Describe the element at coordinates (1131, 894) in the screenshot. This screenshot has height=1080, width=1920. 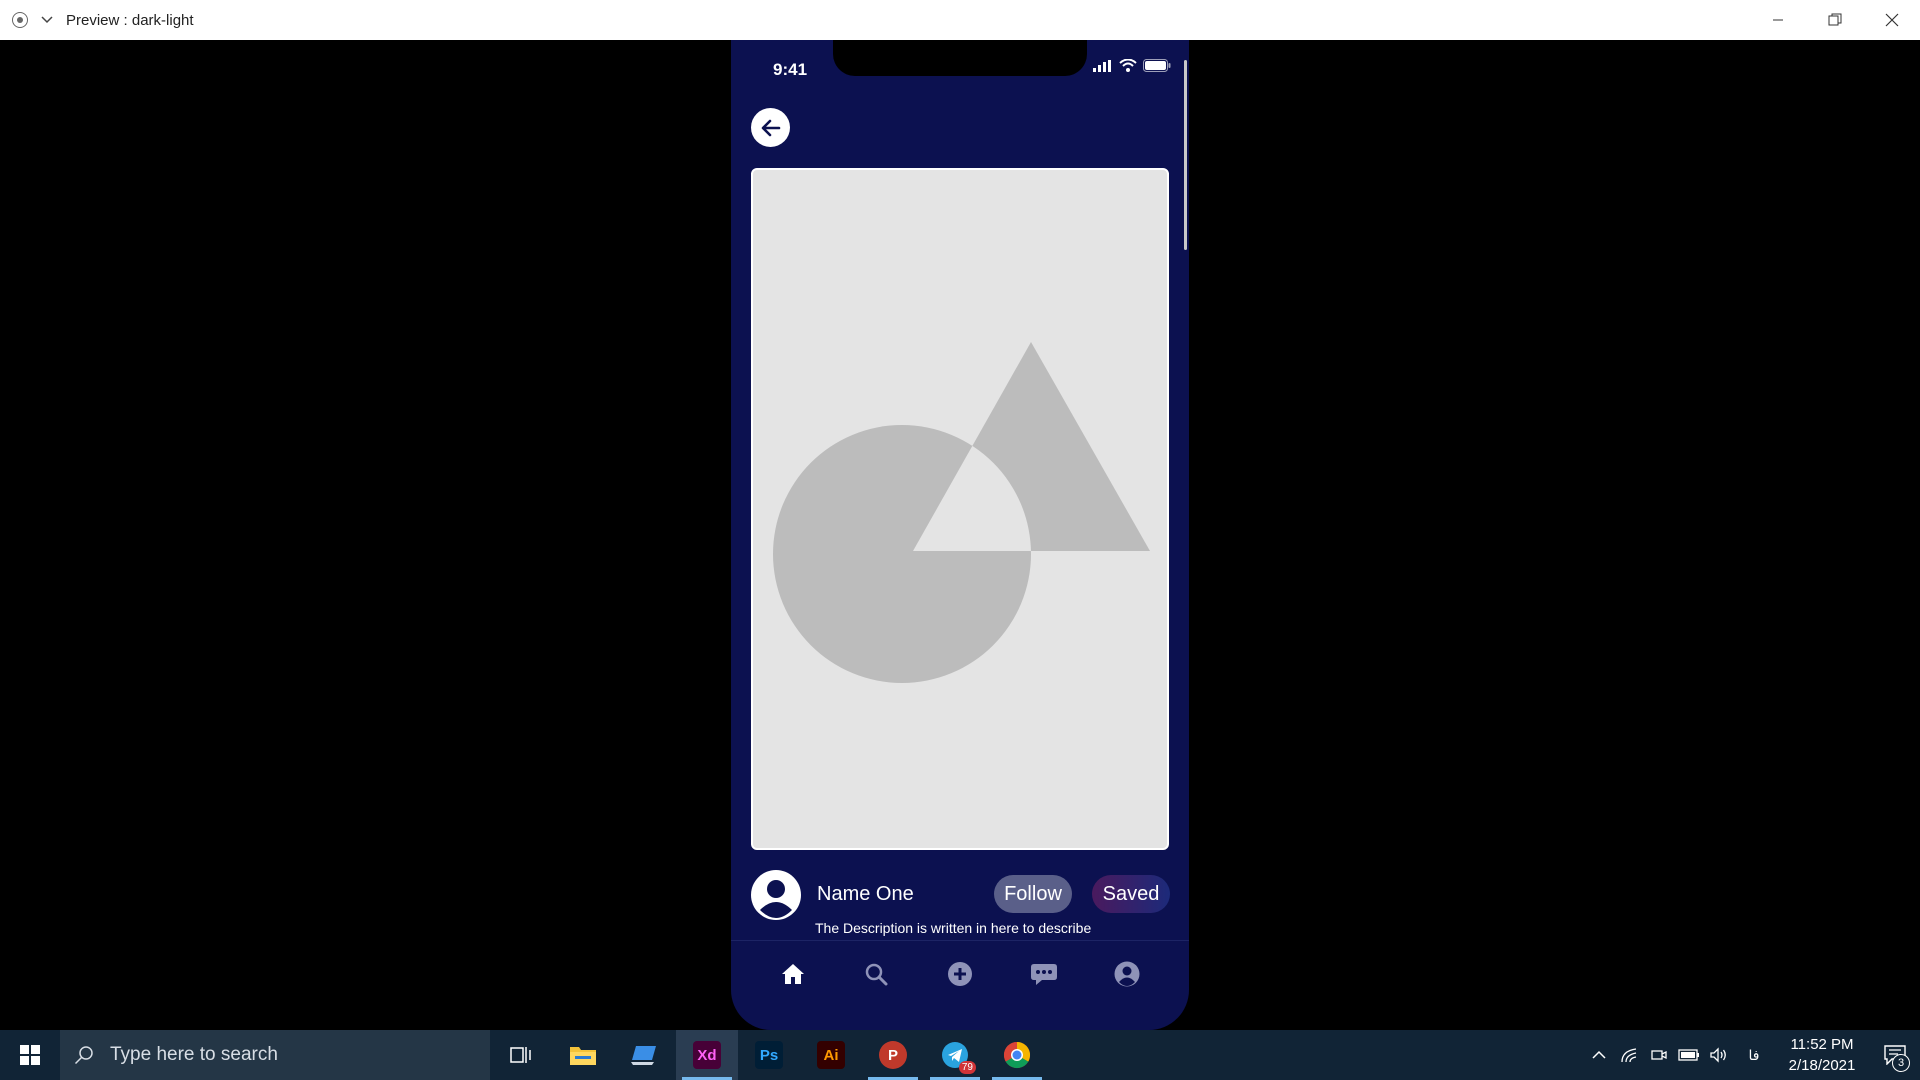
I see `saved-button: Saved` at that location.